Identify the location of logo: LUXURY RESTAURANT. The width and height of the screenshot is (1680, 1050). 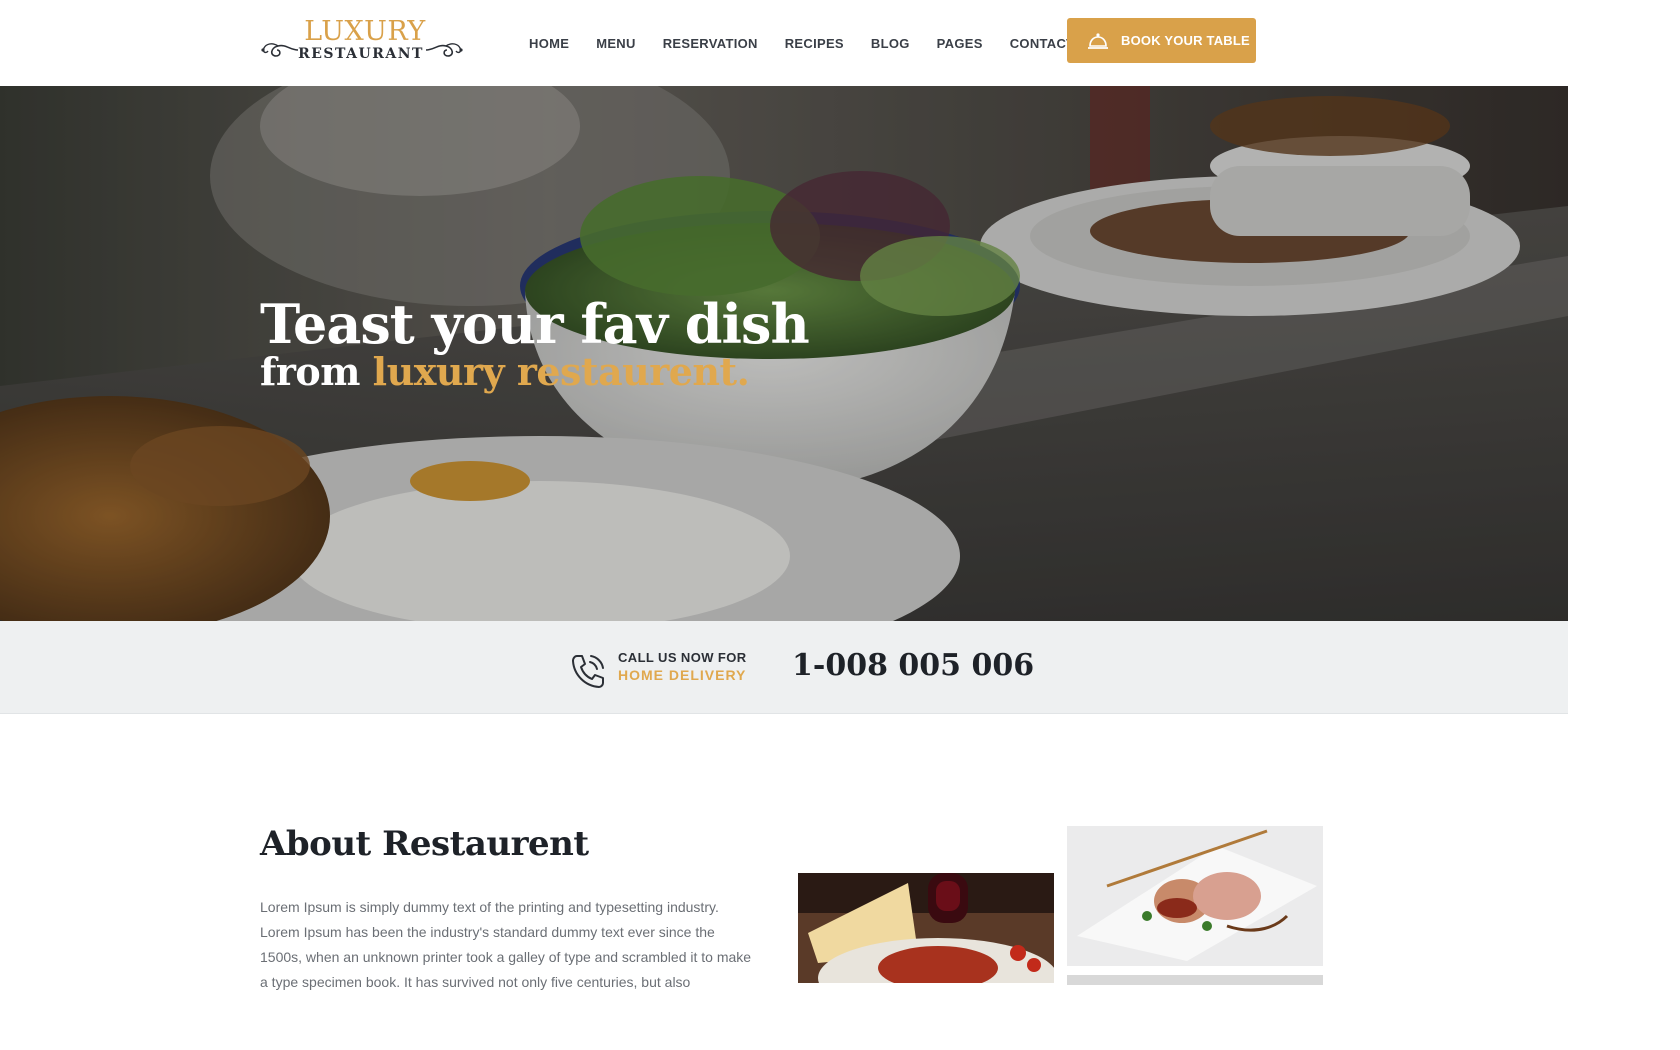
(362, 41).